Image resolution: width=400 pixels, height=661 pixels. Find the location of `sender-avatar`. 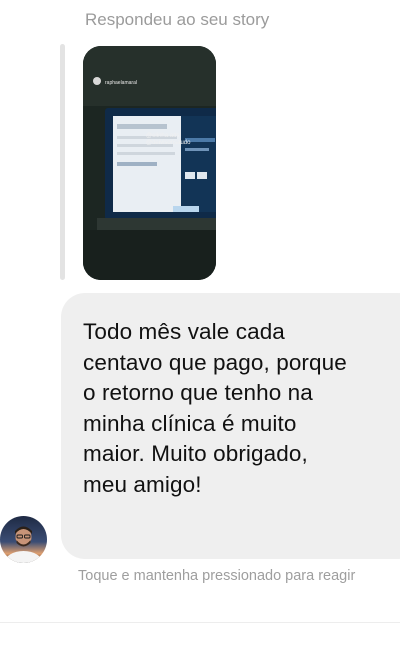

sender-avatar is located at coordinates (23, 539).